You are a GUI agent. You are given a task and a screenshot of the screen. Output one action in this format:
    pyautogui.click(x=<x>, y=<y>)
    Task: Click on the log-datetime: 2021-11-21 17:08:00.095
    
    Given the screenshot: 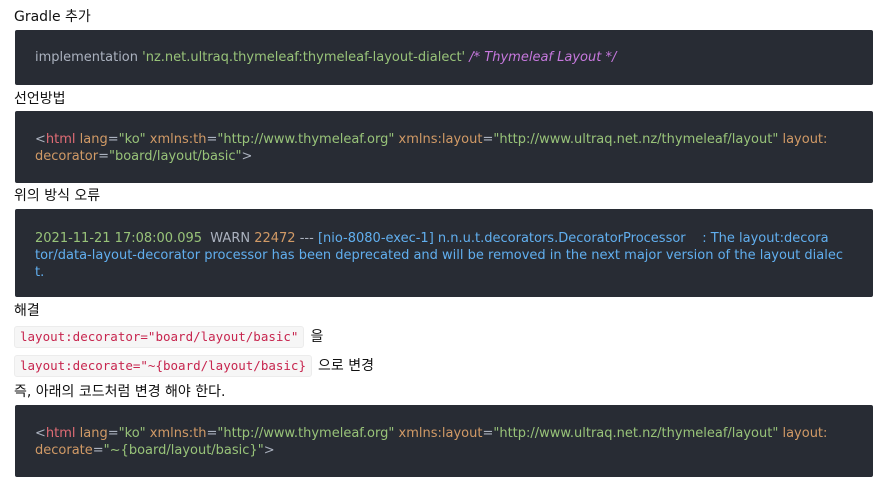 What is the action you would take?
    pyautogui.click(x=119, y=238)
    